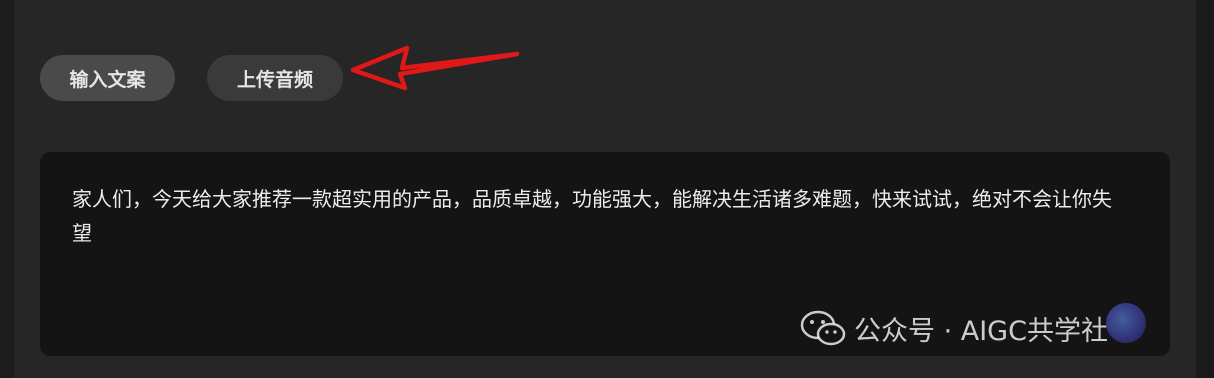 The image size is (1214, 378). Describe the element at coordinates (435, 68) in the screenshot. I see `red-arrow-annotation` at that location.